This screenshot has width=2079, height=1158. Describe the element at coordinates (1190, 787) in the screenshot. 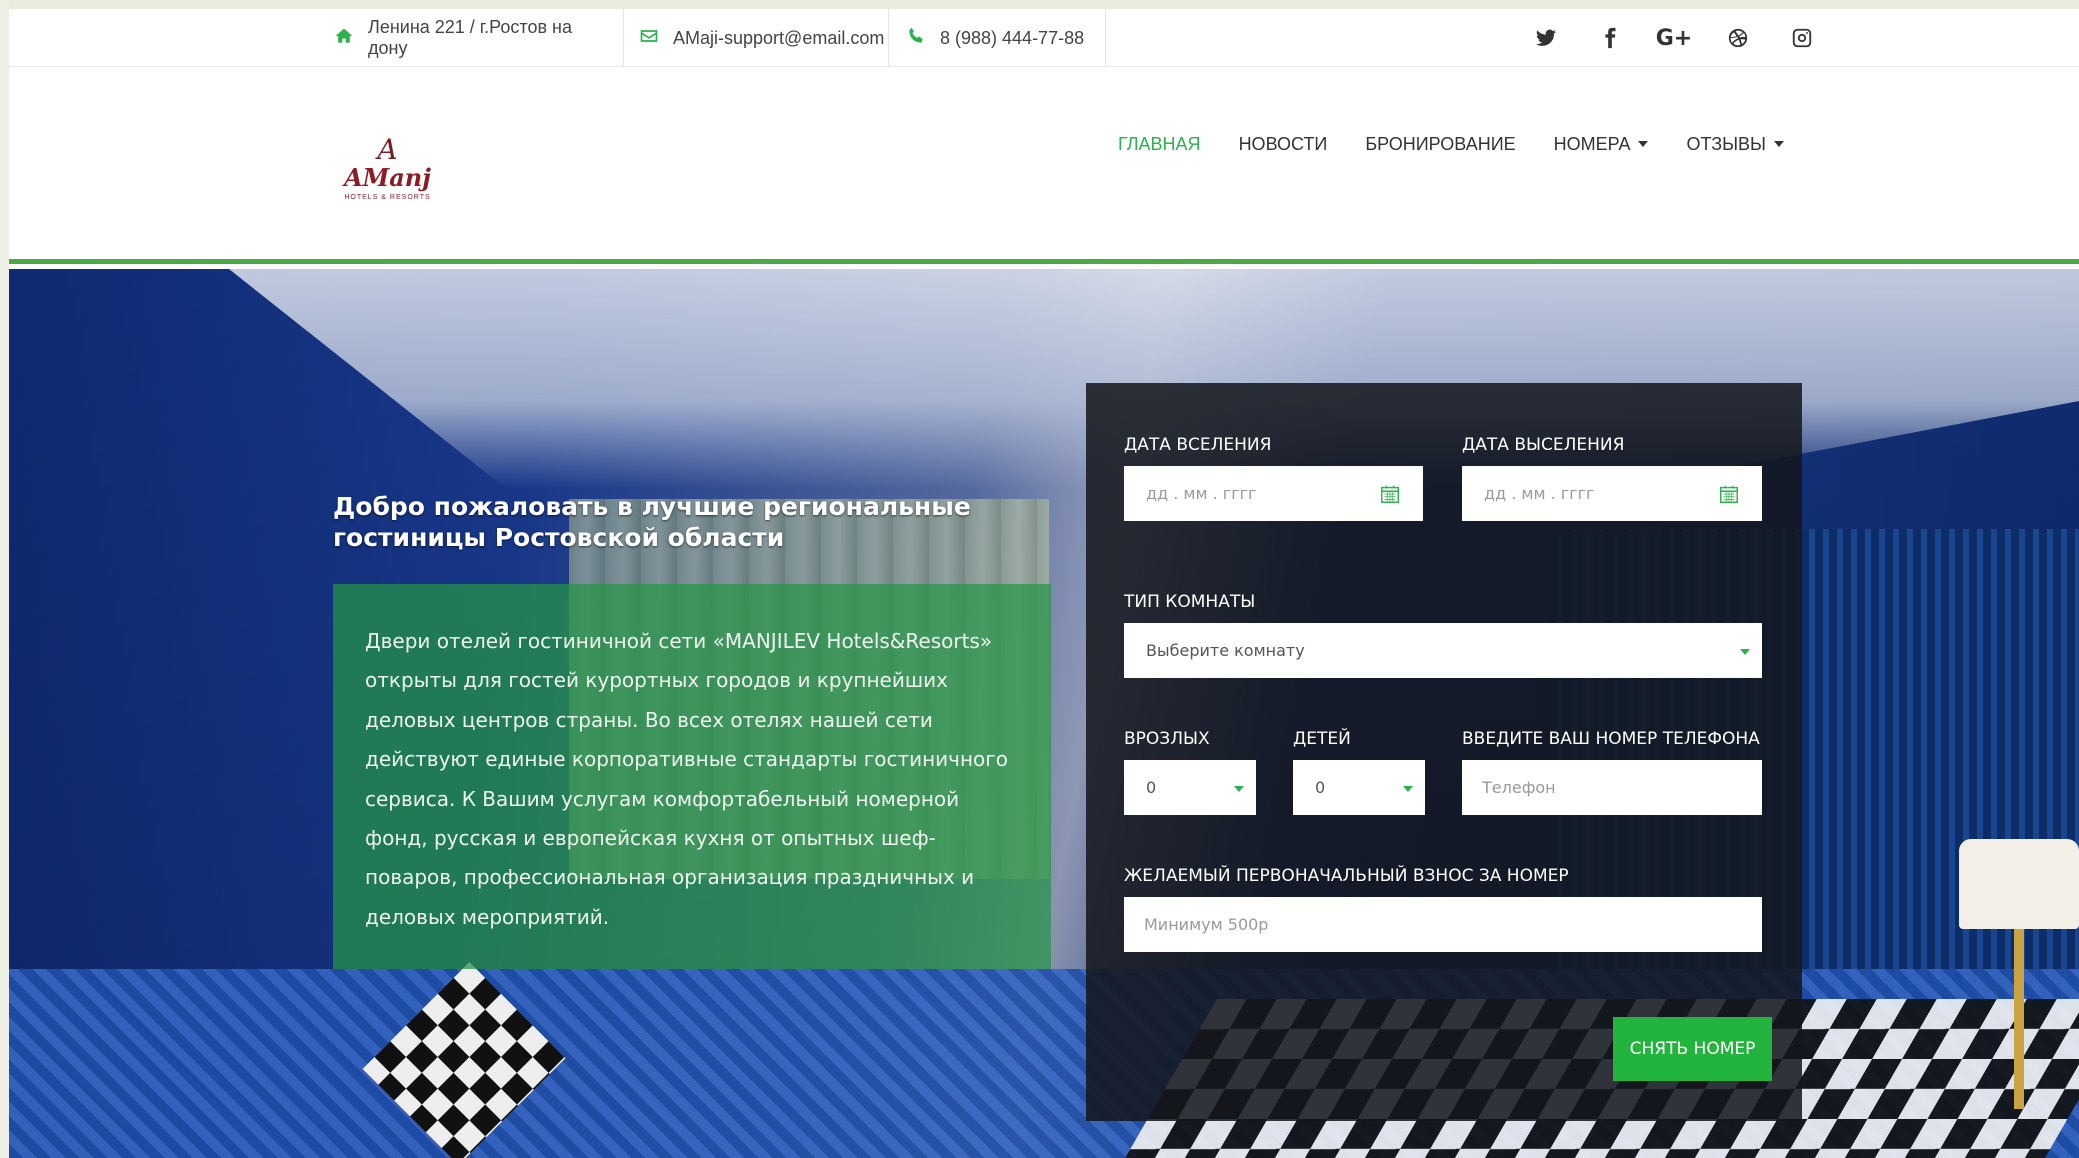

I see `adults-select: 0` at that location.